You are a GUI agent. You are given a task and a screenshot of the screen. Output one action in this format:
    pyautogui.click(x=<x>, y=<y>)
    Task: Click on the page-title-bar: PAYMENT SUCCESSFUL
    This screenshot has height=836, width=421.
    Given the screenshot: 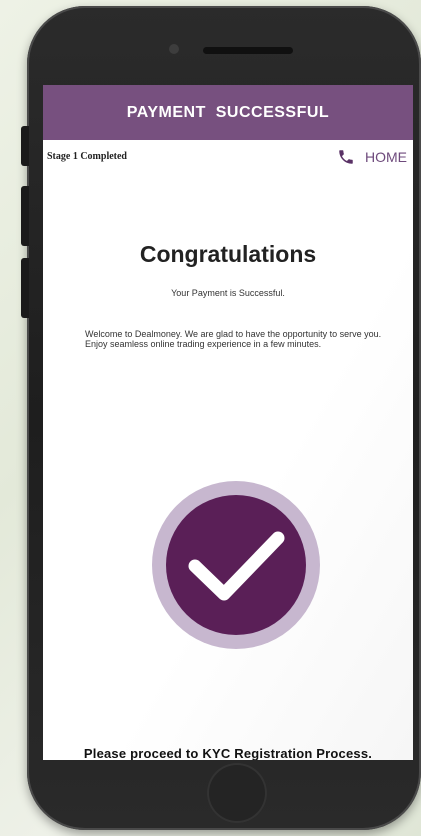 What is the action you would take?
    pyautogui.click(x=228, y=112)
    